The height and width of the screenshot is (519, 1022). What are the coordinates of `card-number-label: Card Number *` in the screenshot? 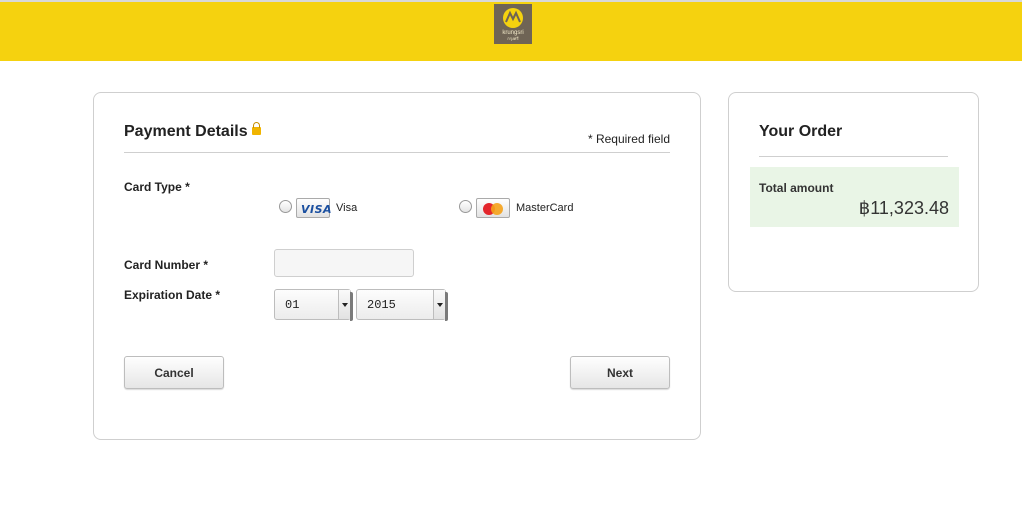 It's located at (166, 265).